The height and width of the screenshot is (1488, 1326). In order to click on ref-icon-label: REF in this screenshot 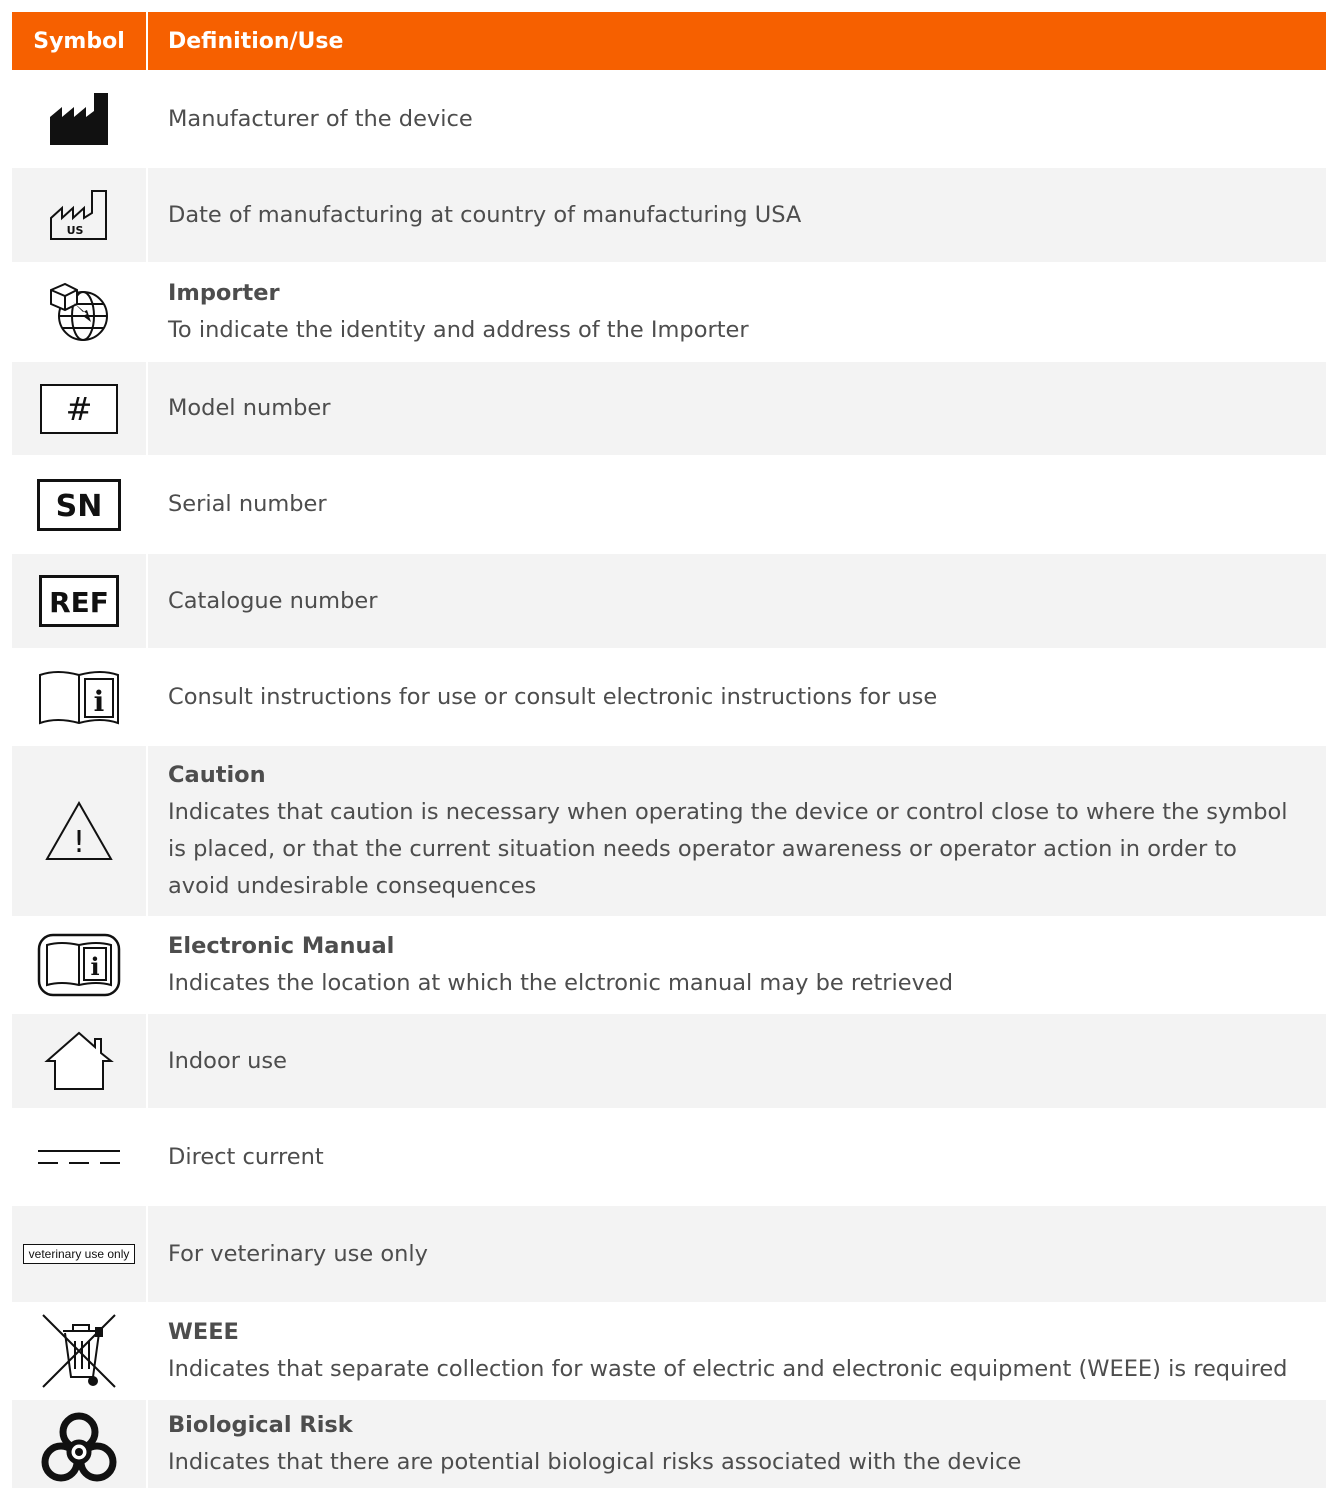, I will do `click(79, 602)`.